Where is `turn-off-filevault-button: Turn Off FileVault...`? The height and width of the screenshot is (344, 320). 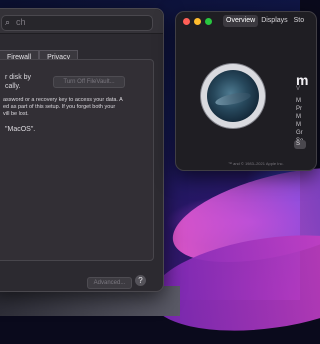 turn-off-filevault-button: Turn Off FileVault... is located at coordinates (89, 82).